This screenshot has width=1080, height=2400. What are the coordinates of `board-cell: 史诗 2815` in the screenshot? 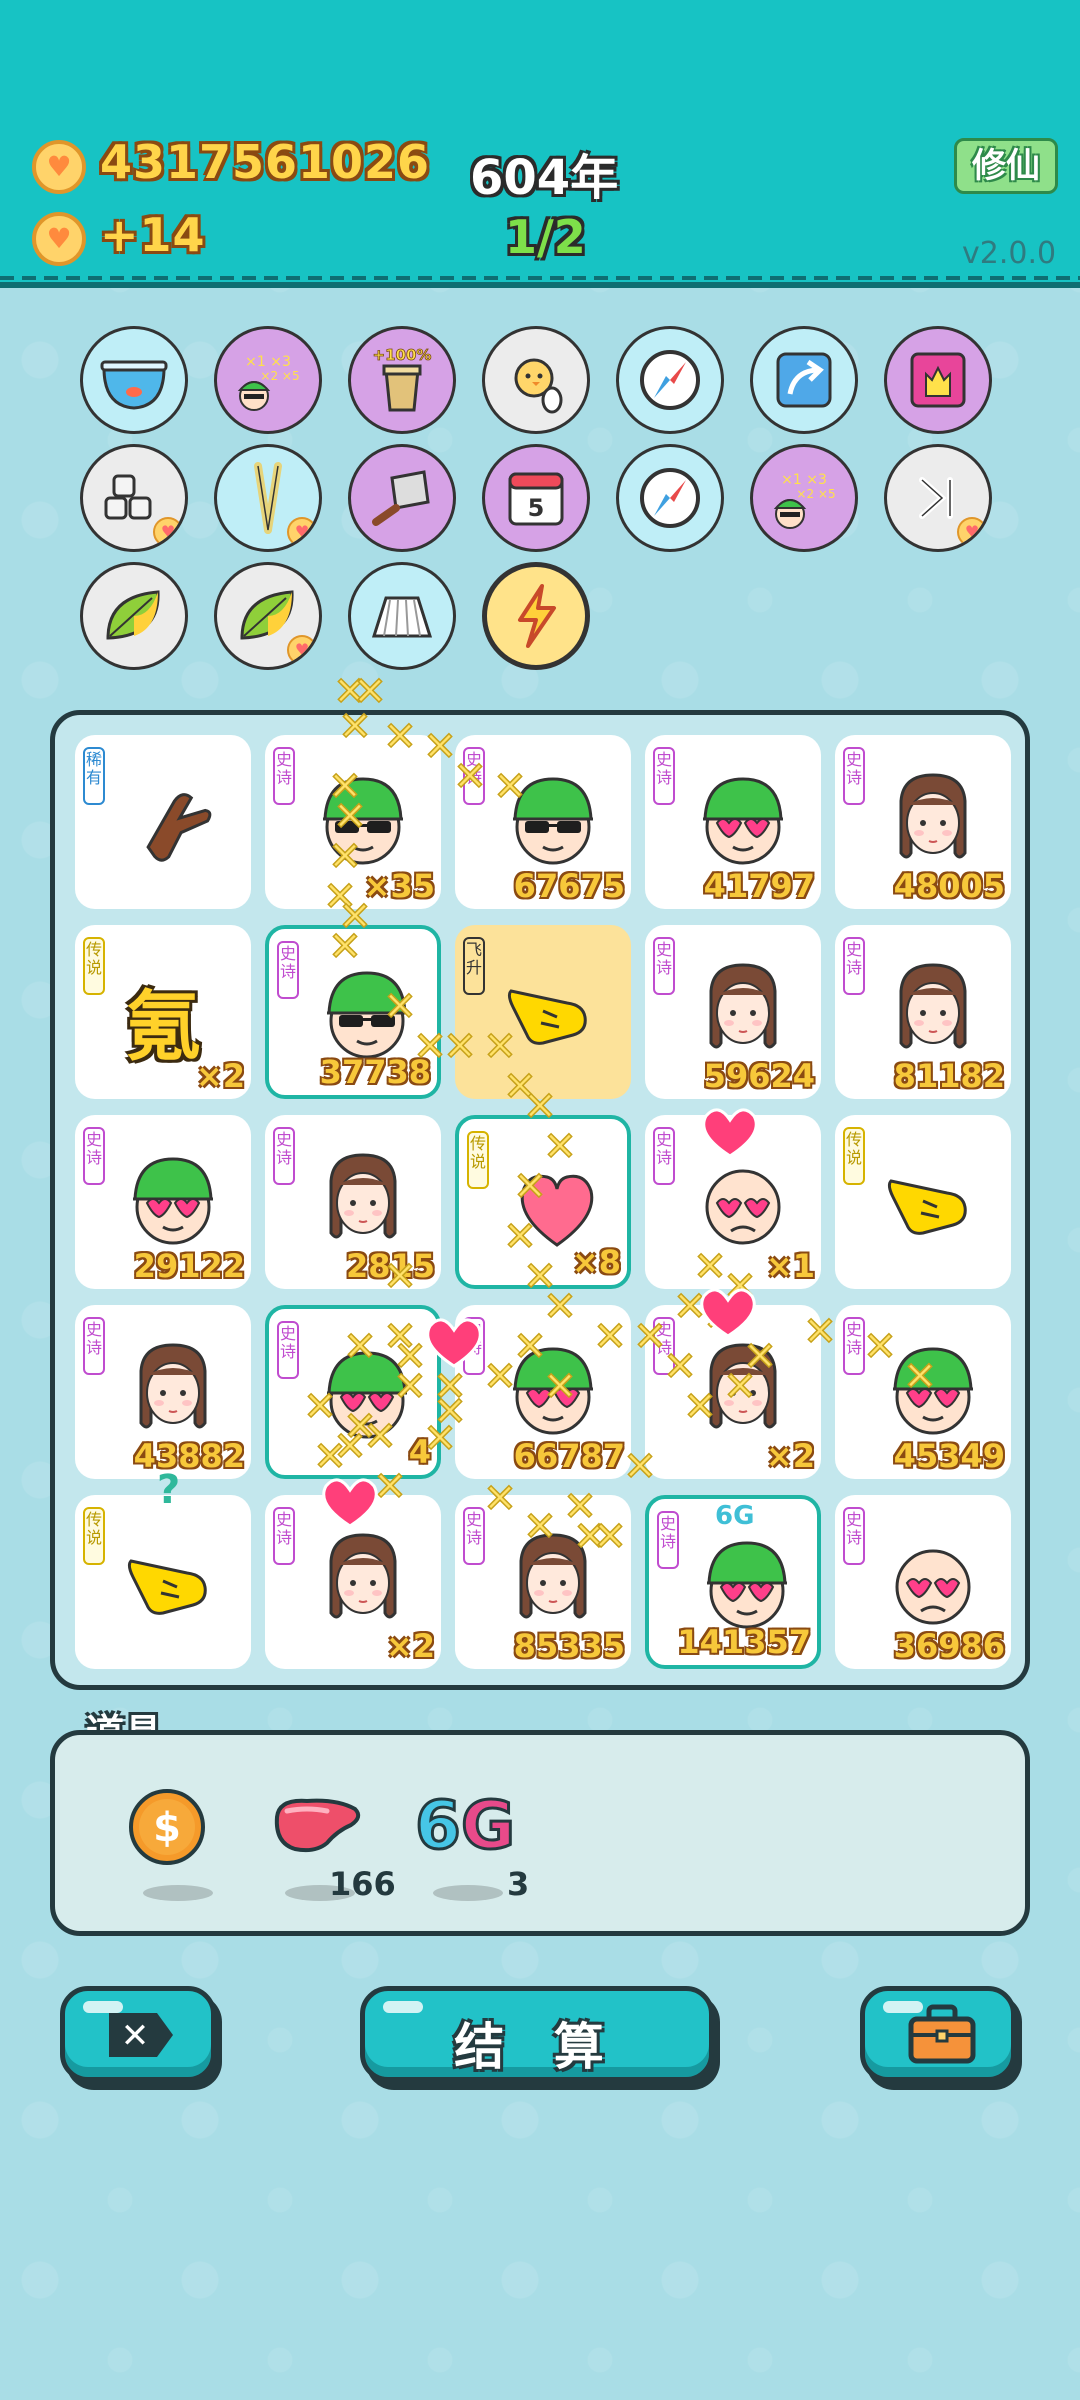 It's located at (353, 1202).